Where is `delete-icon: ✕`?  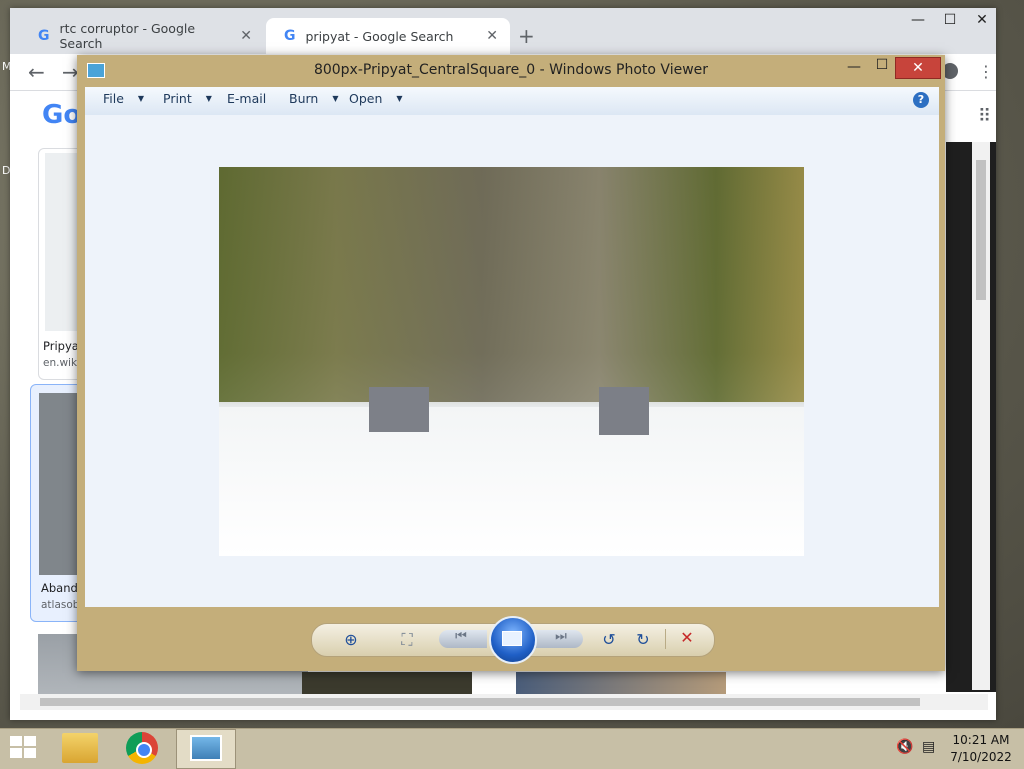
delete-icon: ✕ is located at coordinates (687, 637).